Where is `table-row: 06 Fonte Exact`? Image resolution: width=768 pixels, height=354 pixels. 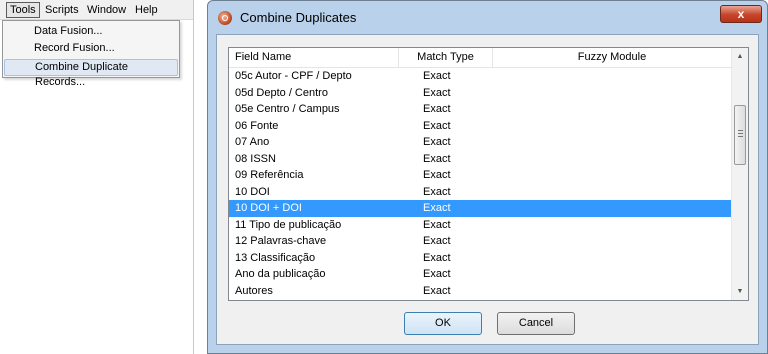 table-row: 06 Fonte Exact is located at coordinates (480, 126).